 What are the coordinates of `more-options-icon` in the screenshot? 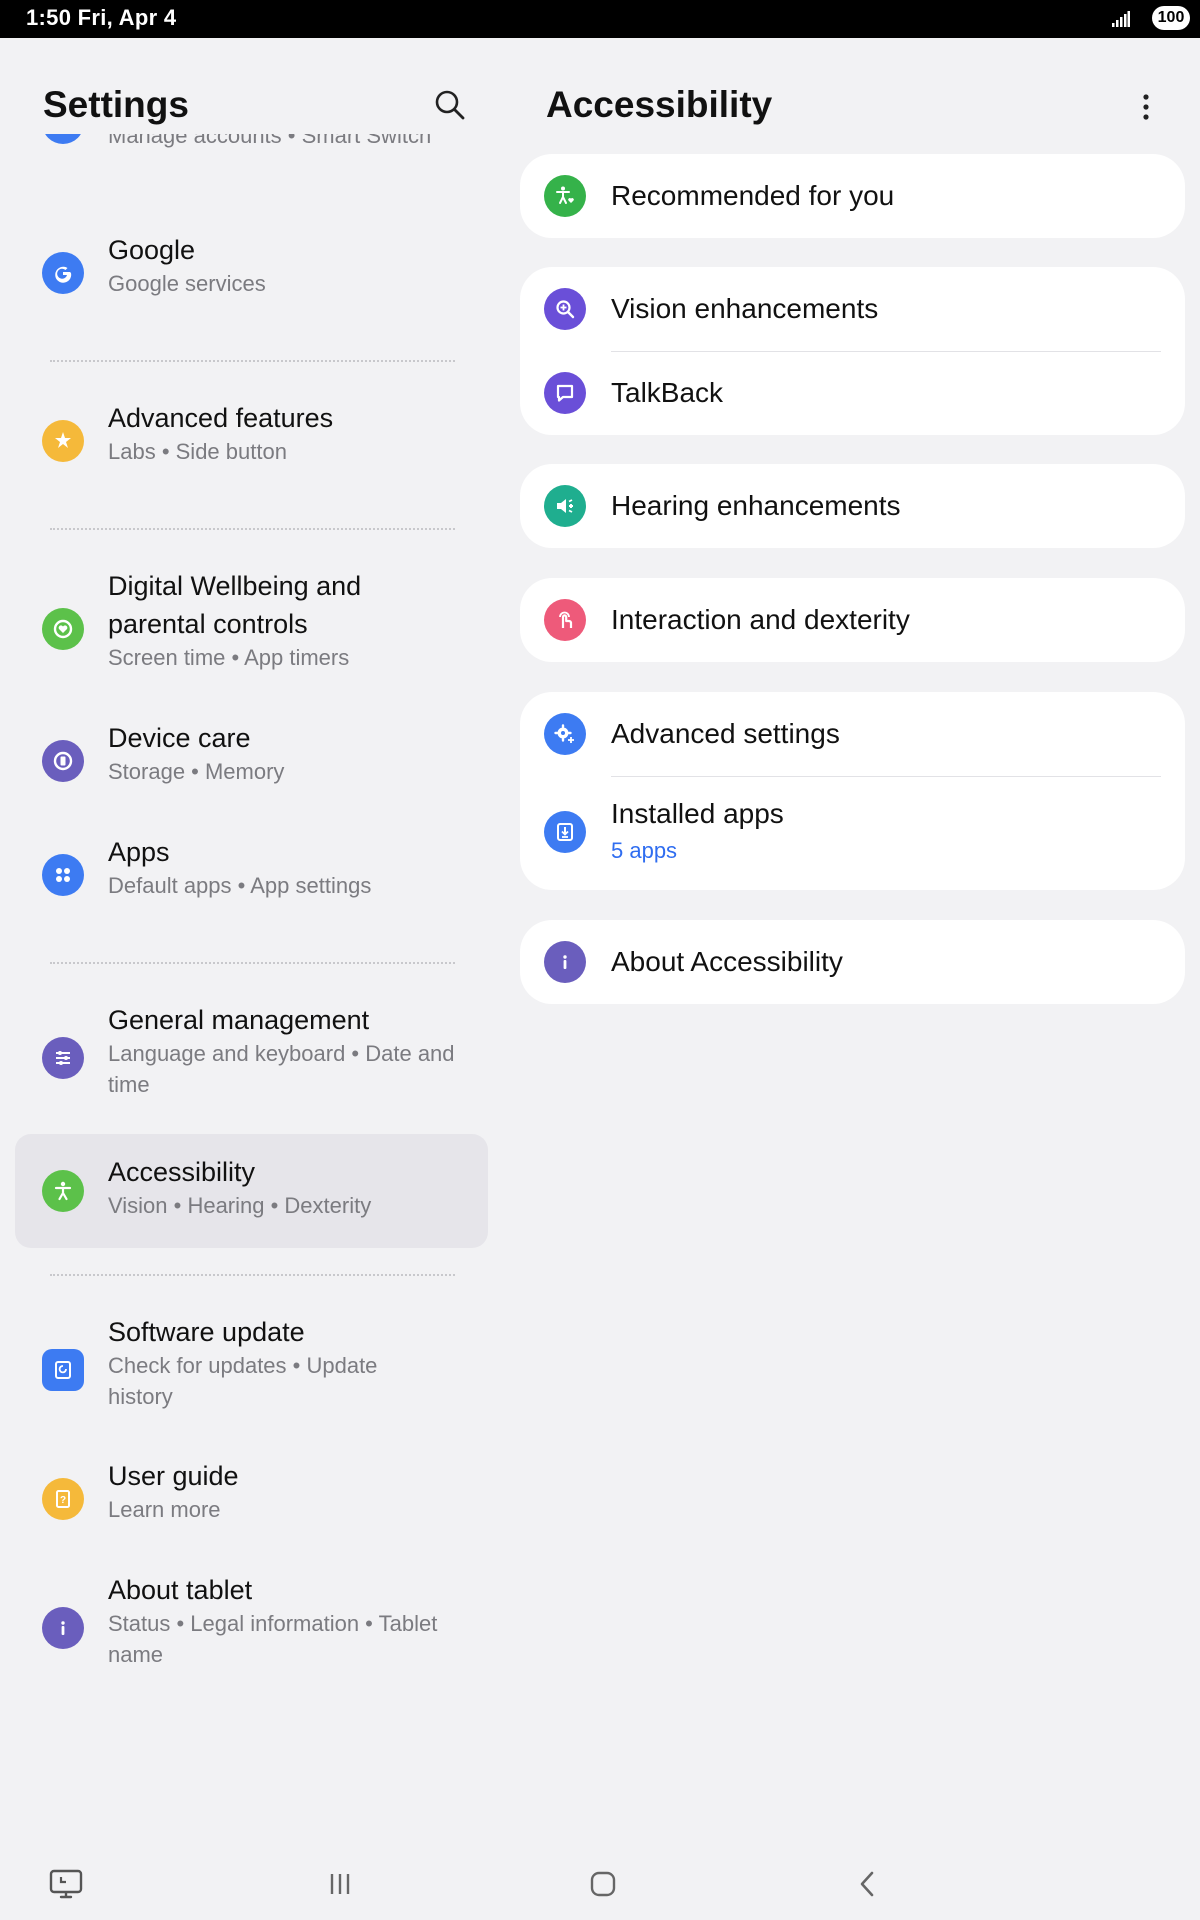 It's located at (1146, 107).